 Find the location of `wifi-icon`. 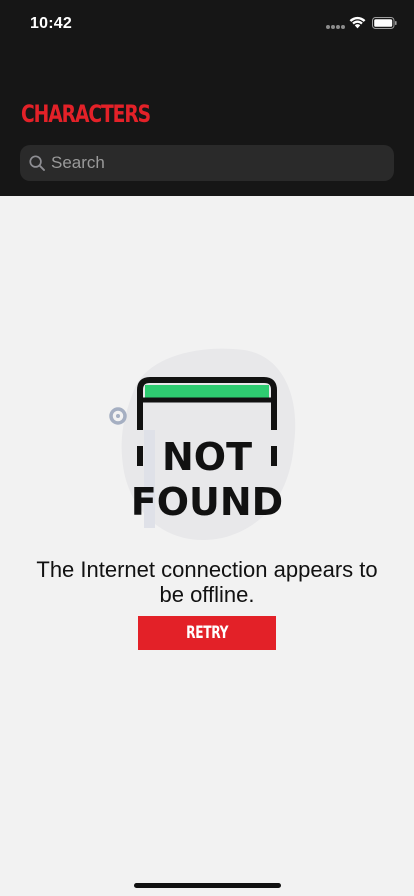

wifi-icon is located at coordinates (357, 22).